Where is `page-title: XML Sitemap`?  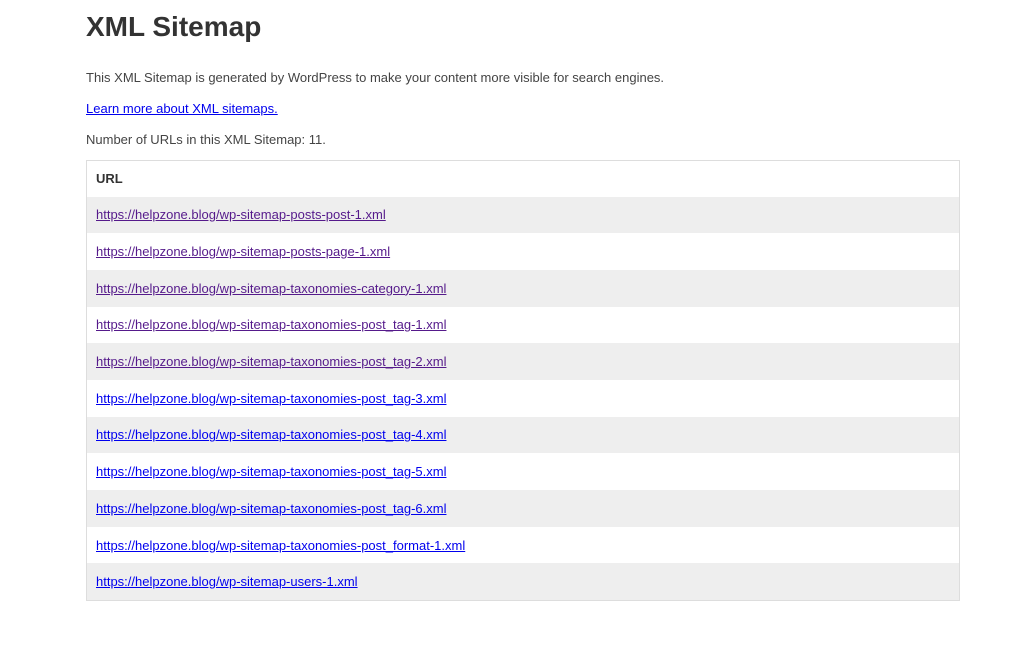 page-title: XML Sitemap is located at coordinates (174, 26).